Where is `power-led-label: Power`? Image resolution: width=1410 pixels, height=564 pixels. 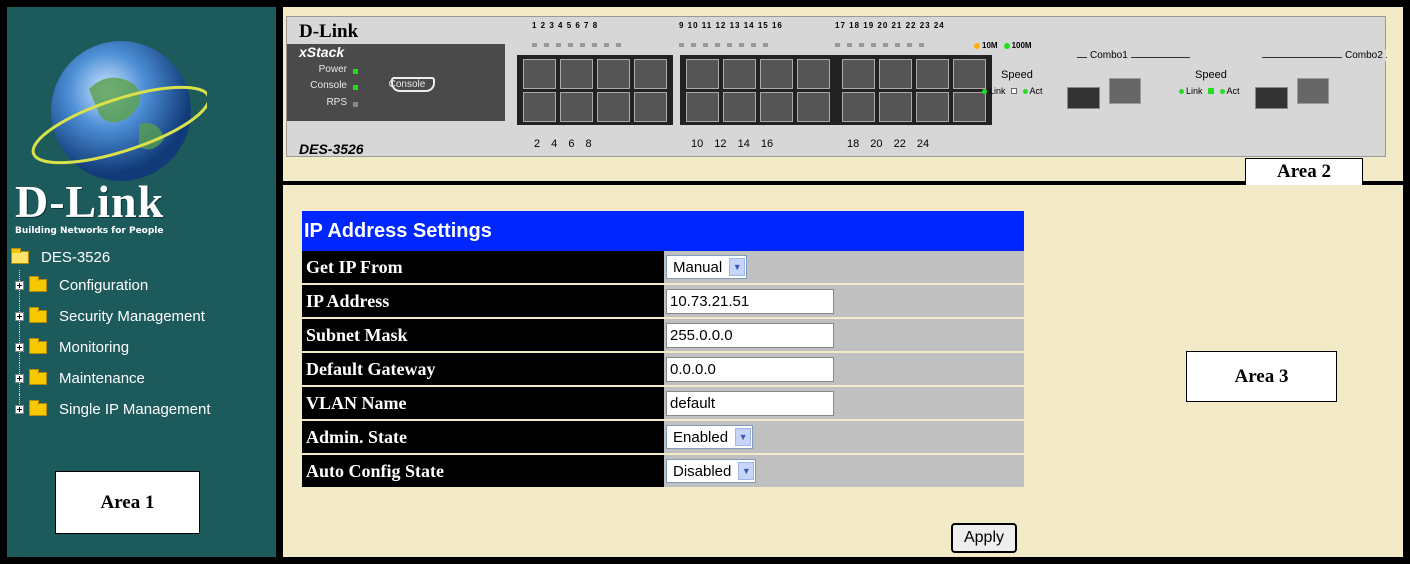 power-led-label: Power is located at coordinates (332, 69).